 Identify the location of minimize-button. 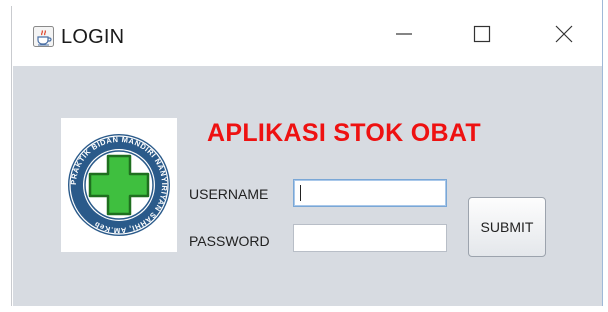
(404, 36).